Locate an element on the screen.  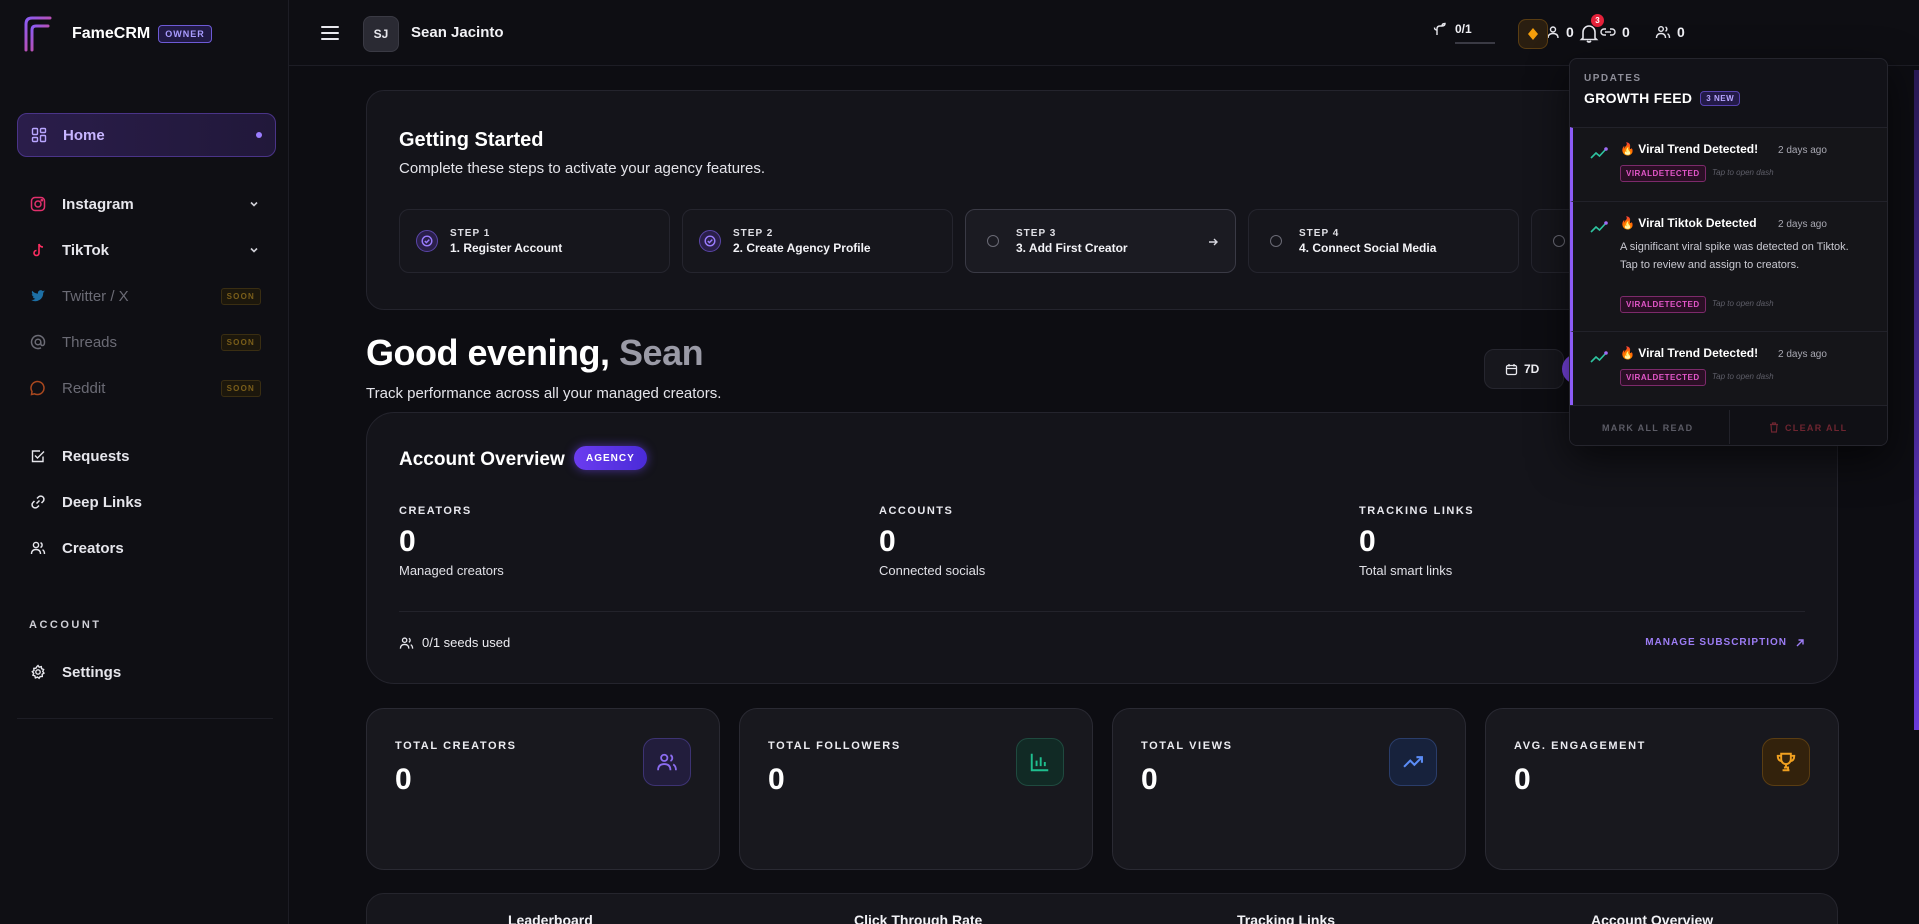
step-label: 3. Add First Creator is located at coordinates (1072, 247).